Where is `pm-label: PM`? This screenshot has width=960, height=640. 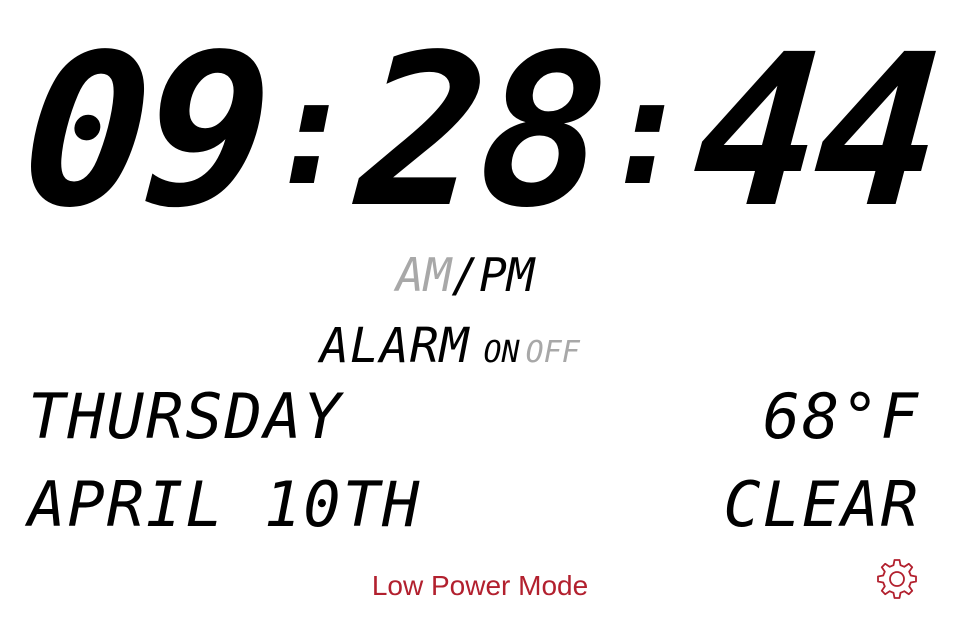 pm-label: PM is located at coordinates (507, 275).